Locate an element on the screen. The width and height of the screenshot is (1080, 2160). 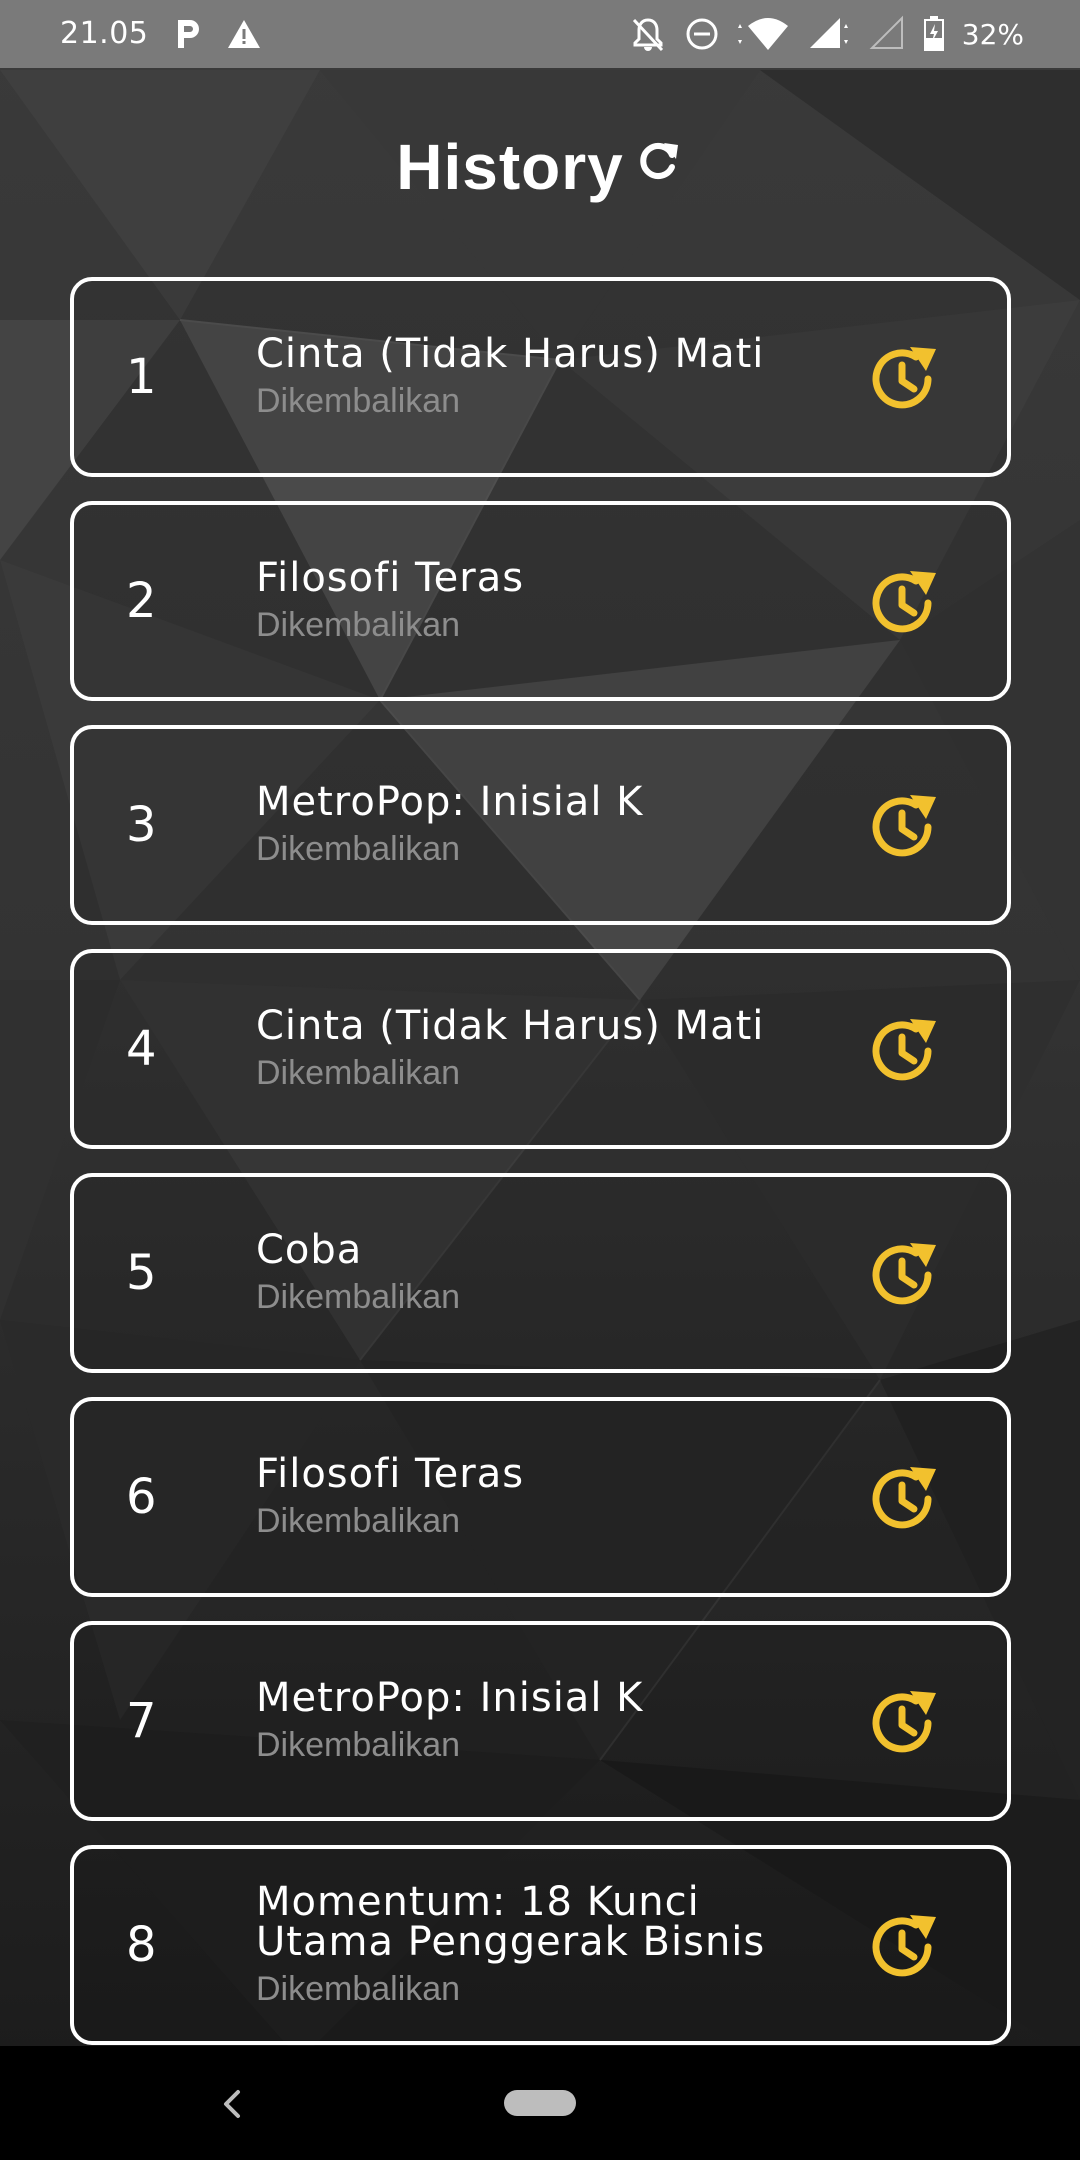
history-item-number: 4 is located at coordinates (141, 1049).